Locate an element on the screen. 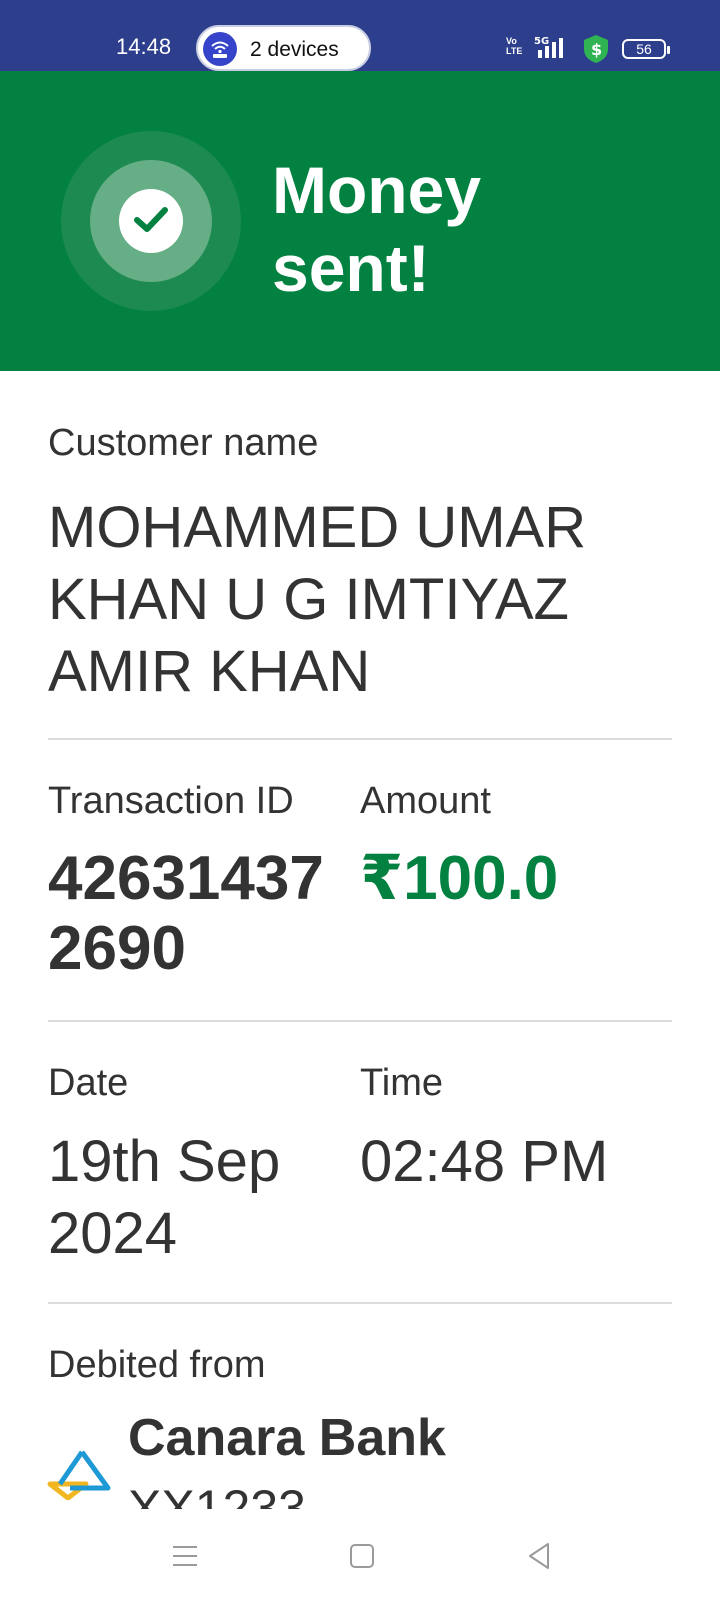 This screenshot has width=720, height=1600. date-value: 19th Sep 2024 is located at coordinates (164, 1197).